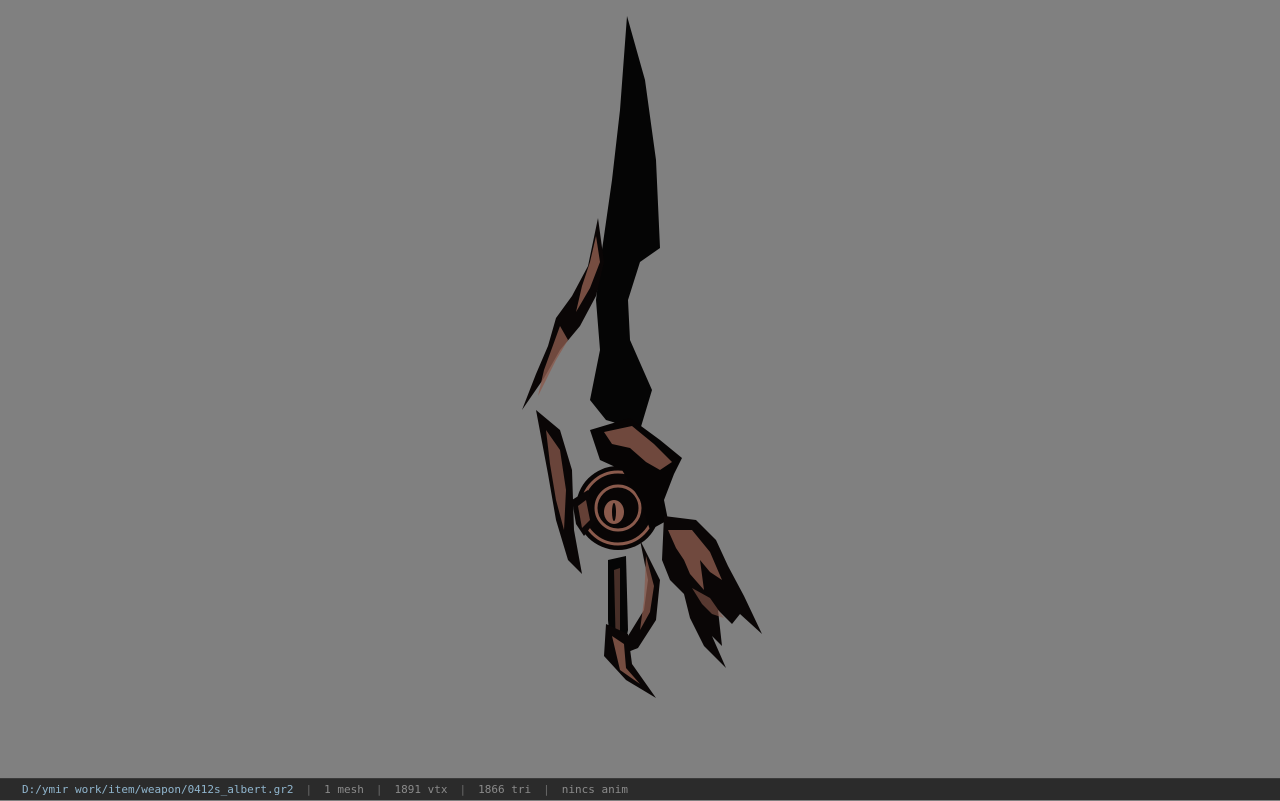 The height and width of the screenshot is (801, 1280). Describe the element at coordinates (594, 789) in the screenshot. I see `animation-label: nincs anim` at that location.